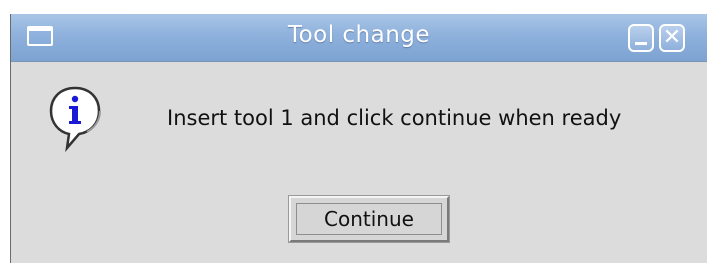  I want to click on continue-button-label: Continue, so click(369, 219).